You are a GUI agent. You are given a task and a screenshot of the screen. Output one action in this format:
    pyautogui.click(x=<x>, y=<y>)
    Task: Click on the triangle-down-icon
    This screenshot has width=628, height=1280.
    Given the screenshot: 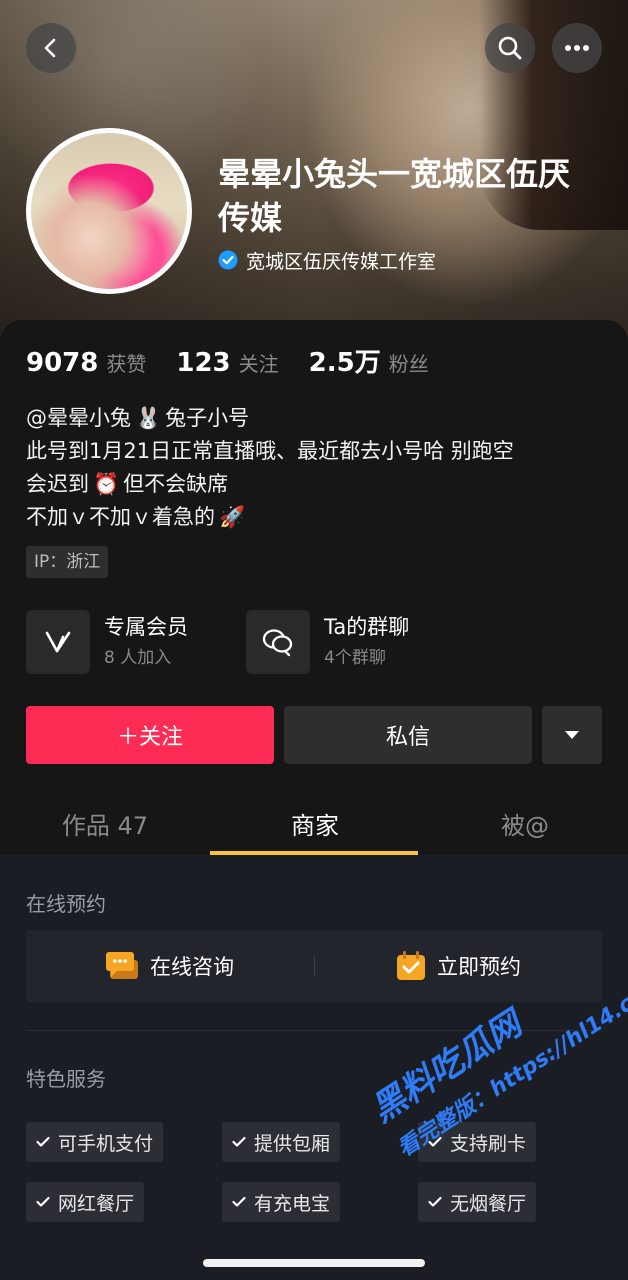 What is the action you would take?
    pyautogui.click(x=572, y=735)
    